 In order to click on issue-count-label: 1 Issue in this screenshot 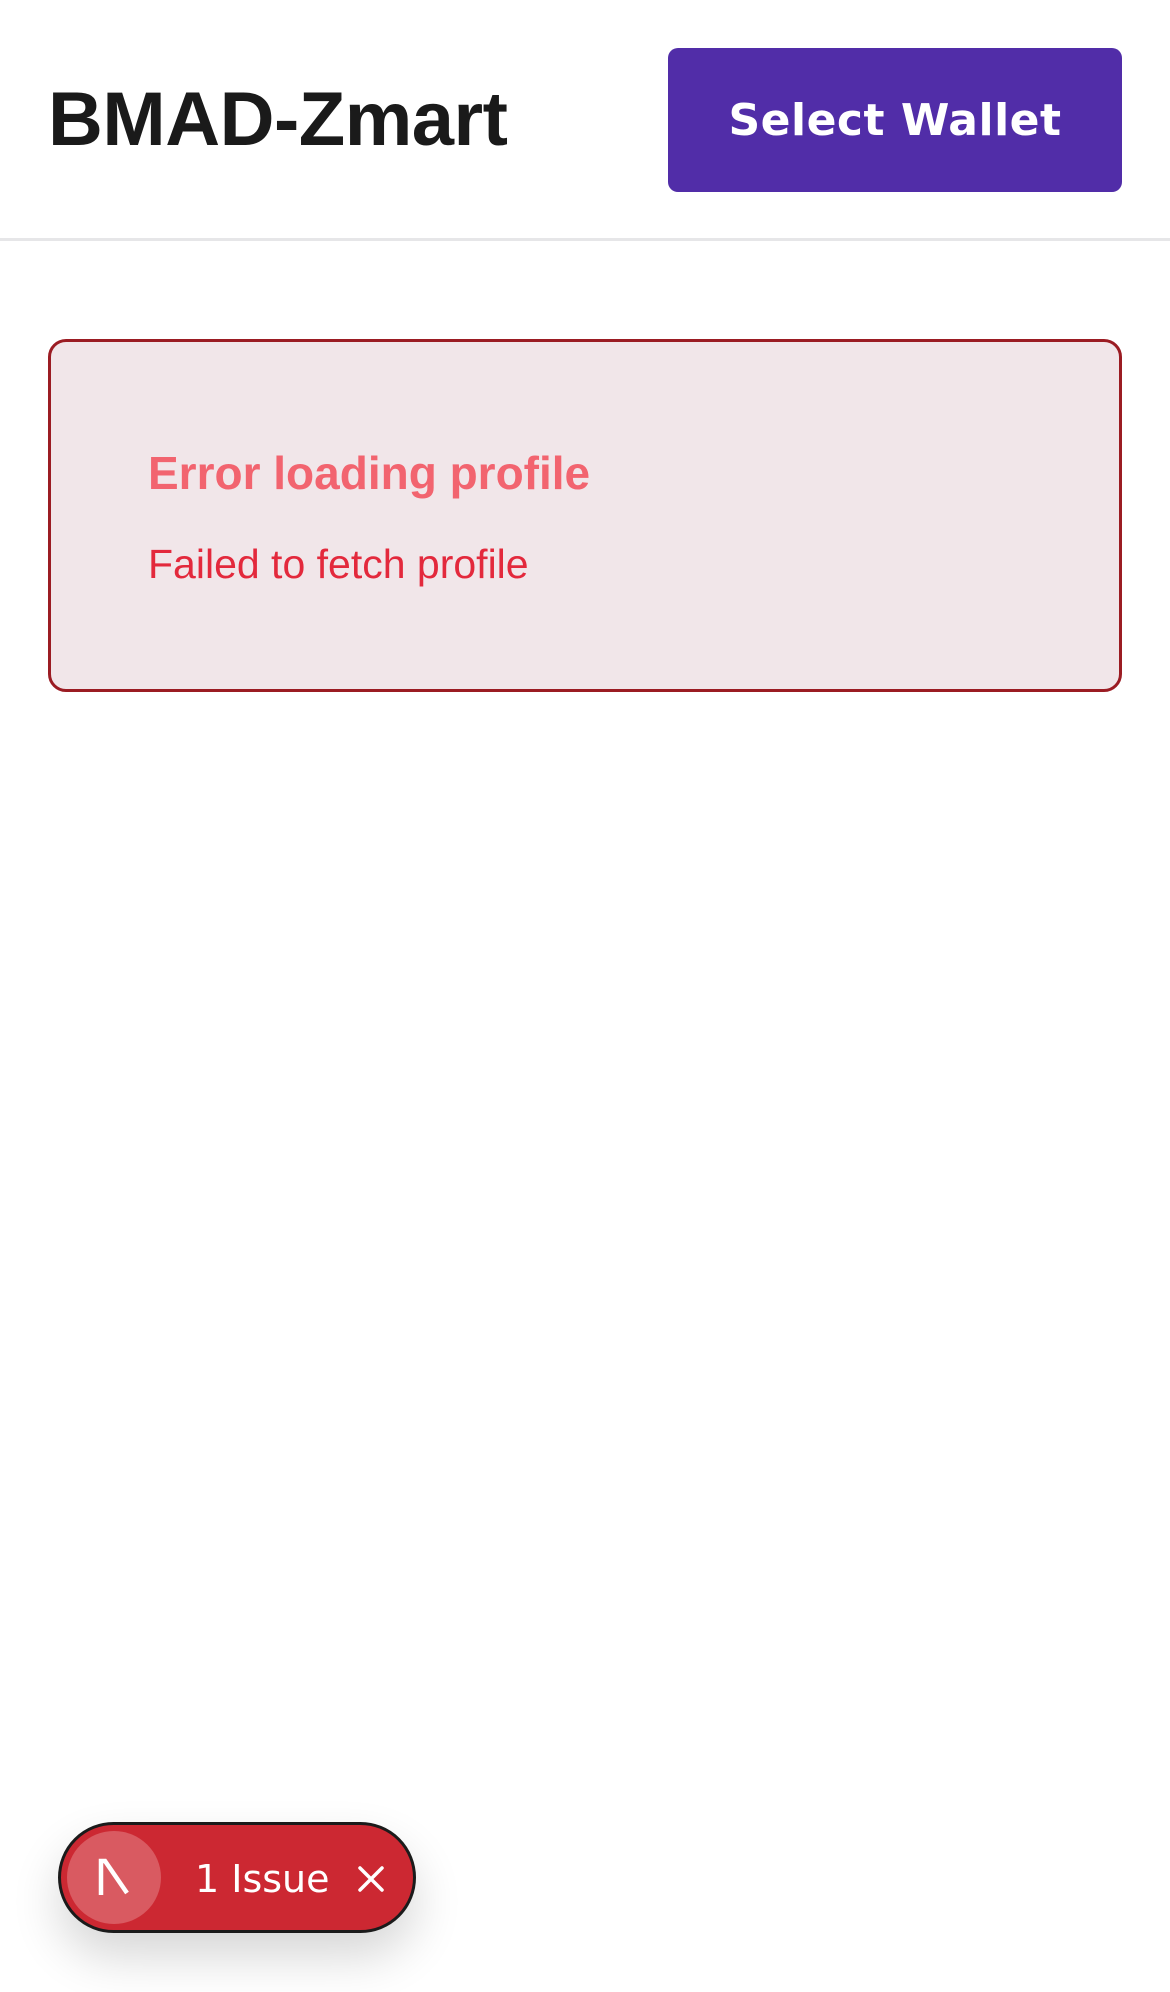, I will do `click(262, 1879)`.